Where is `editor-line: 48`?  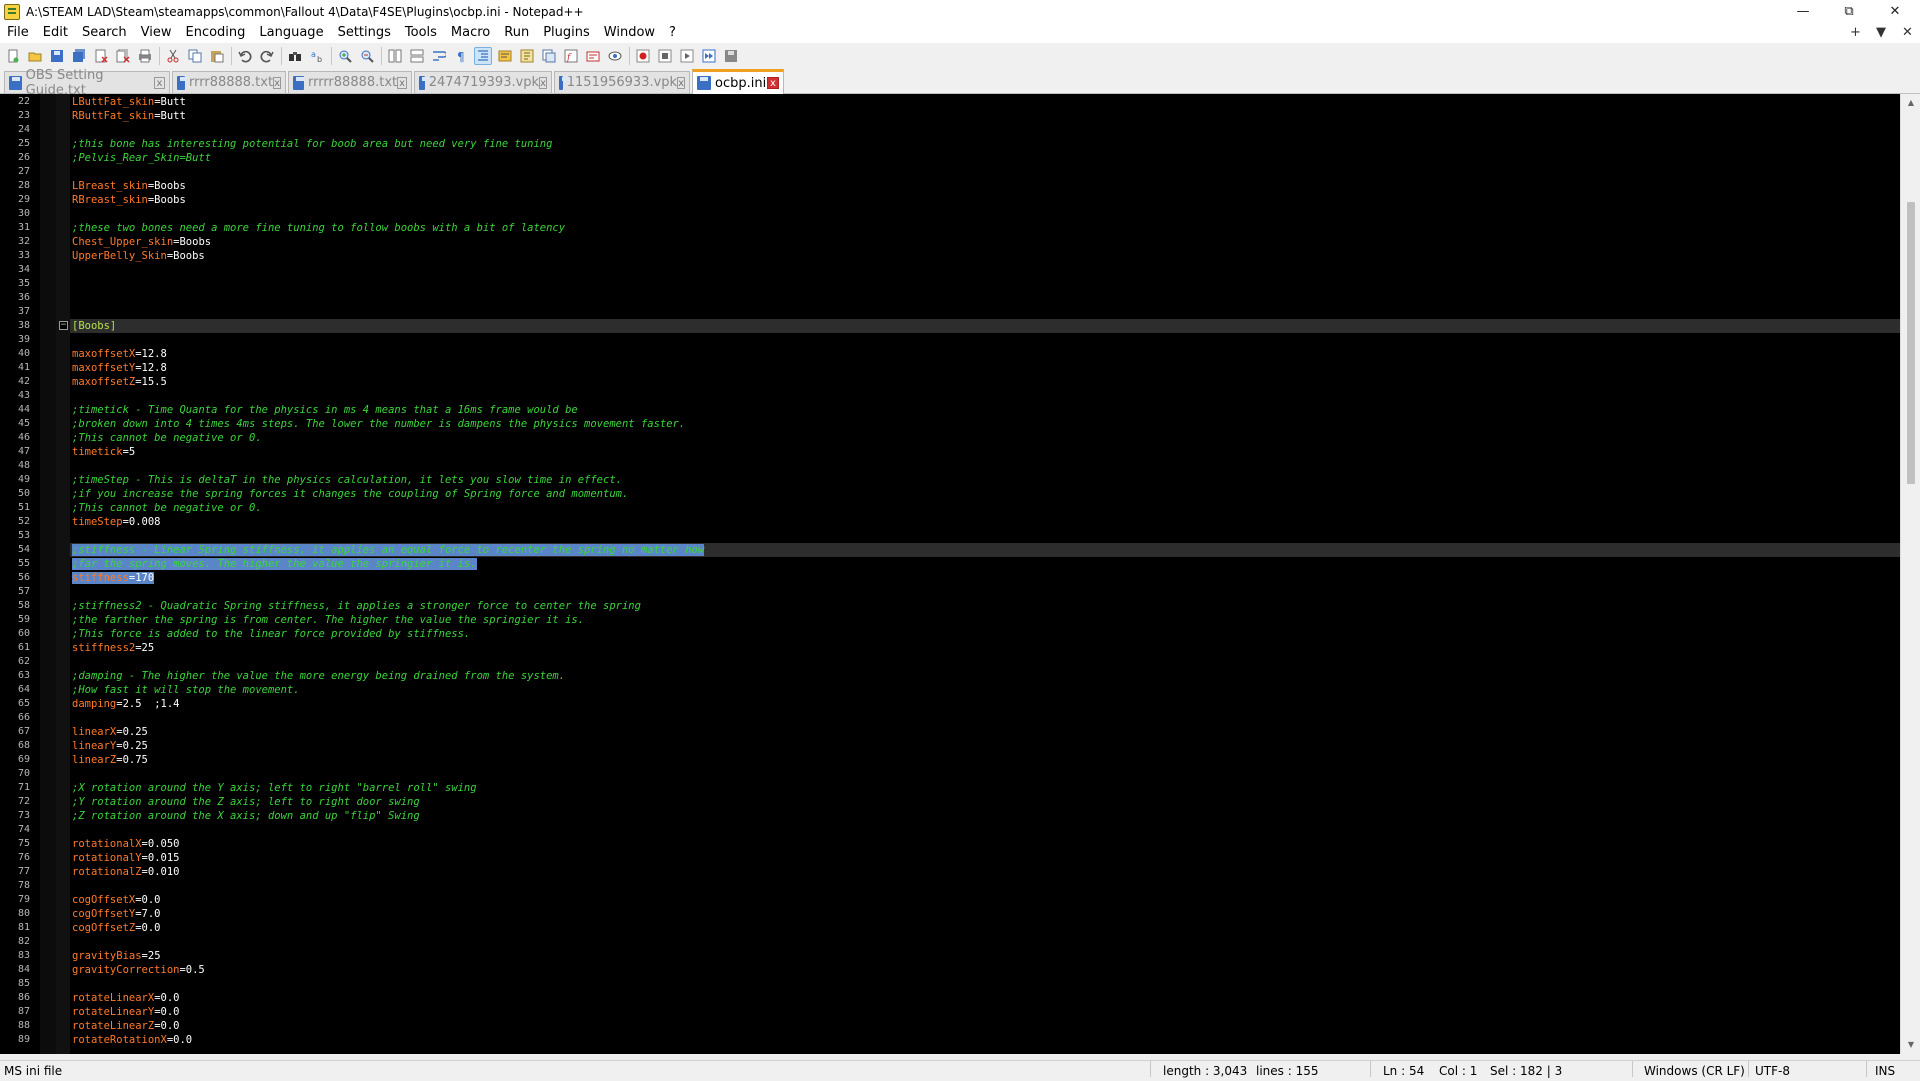
editor-line: 48 is located at coordinates (950, 466).